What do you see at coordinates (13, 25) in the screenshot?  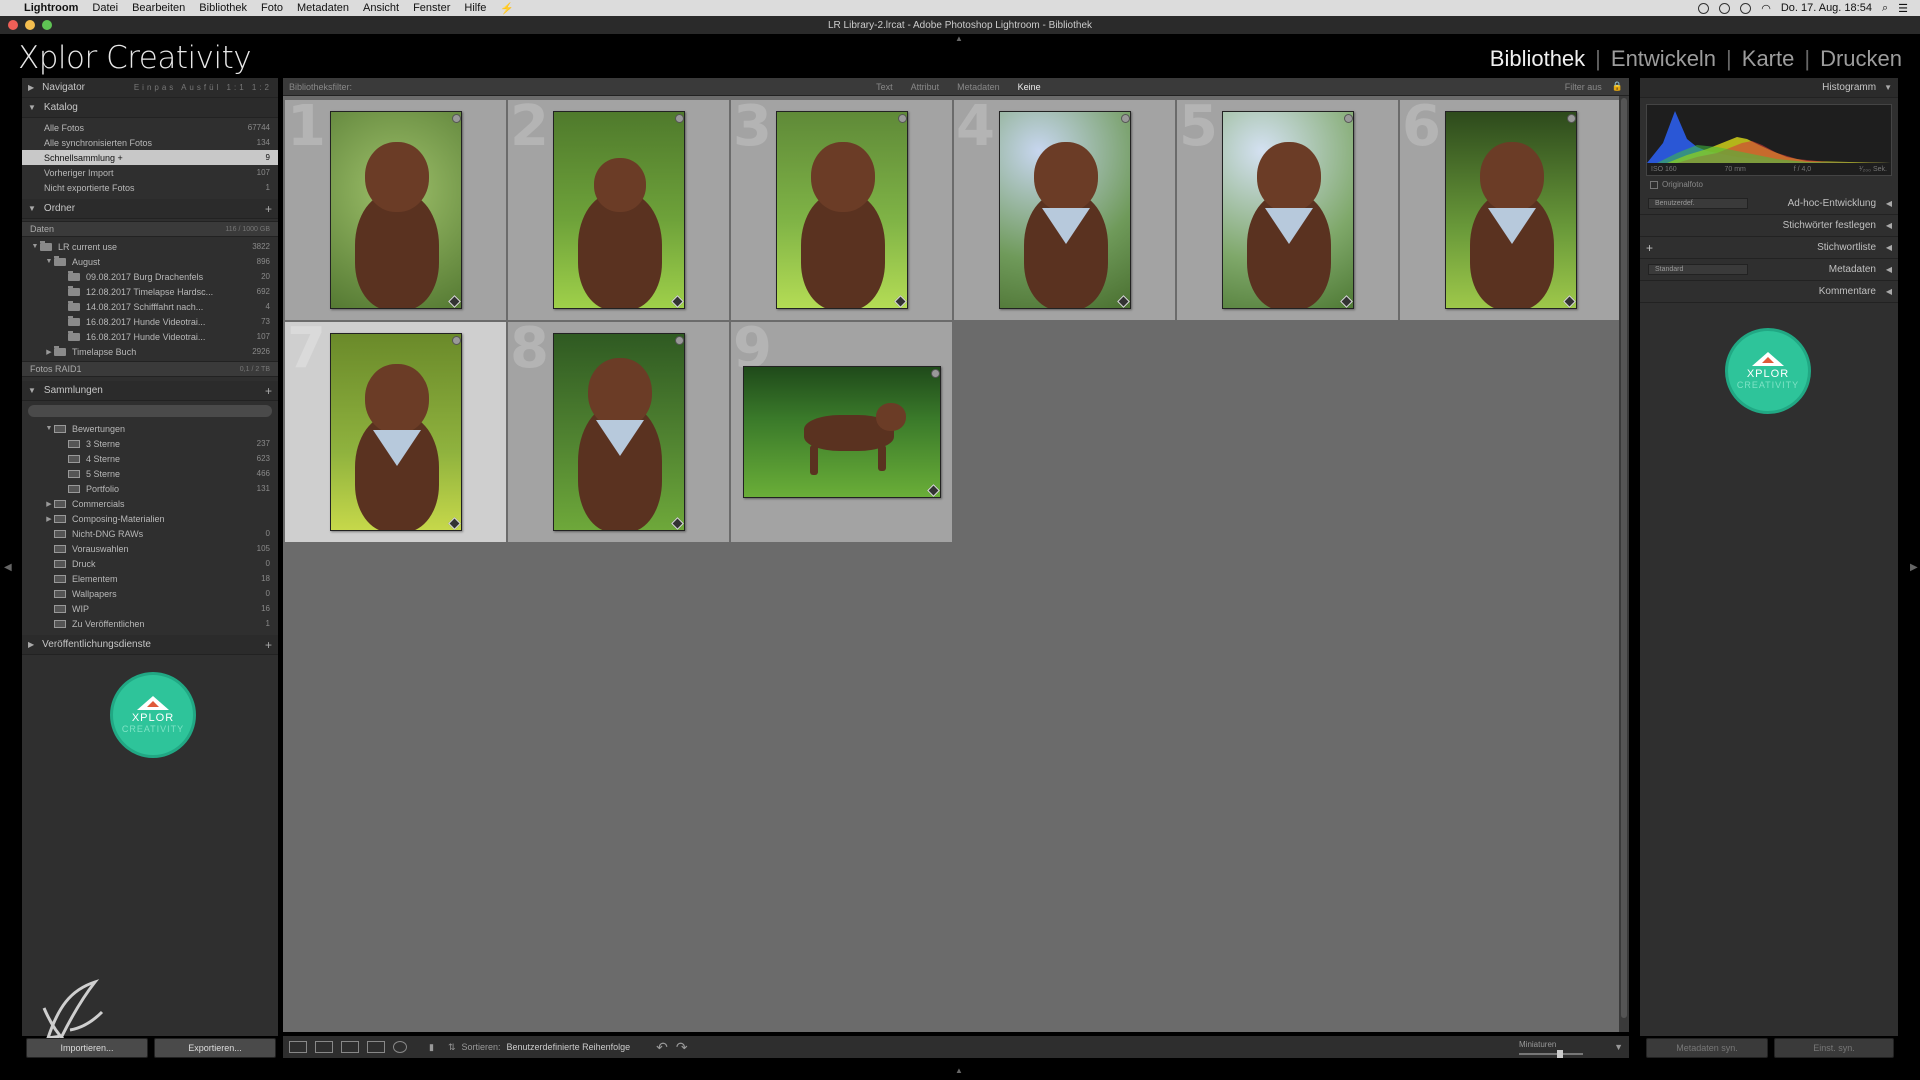 I see `close-window-button` at bounding box center [13, 25].